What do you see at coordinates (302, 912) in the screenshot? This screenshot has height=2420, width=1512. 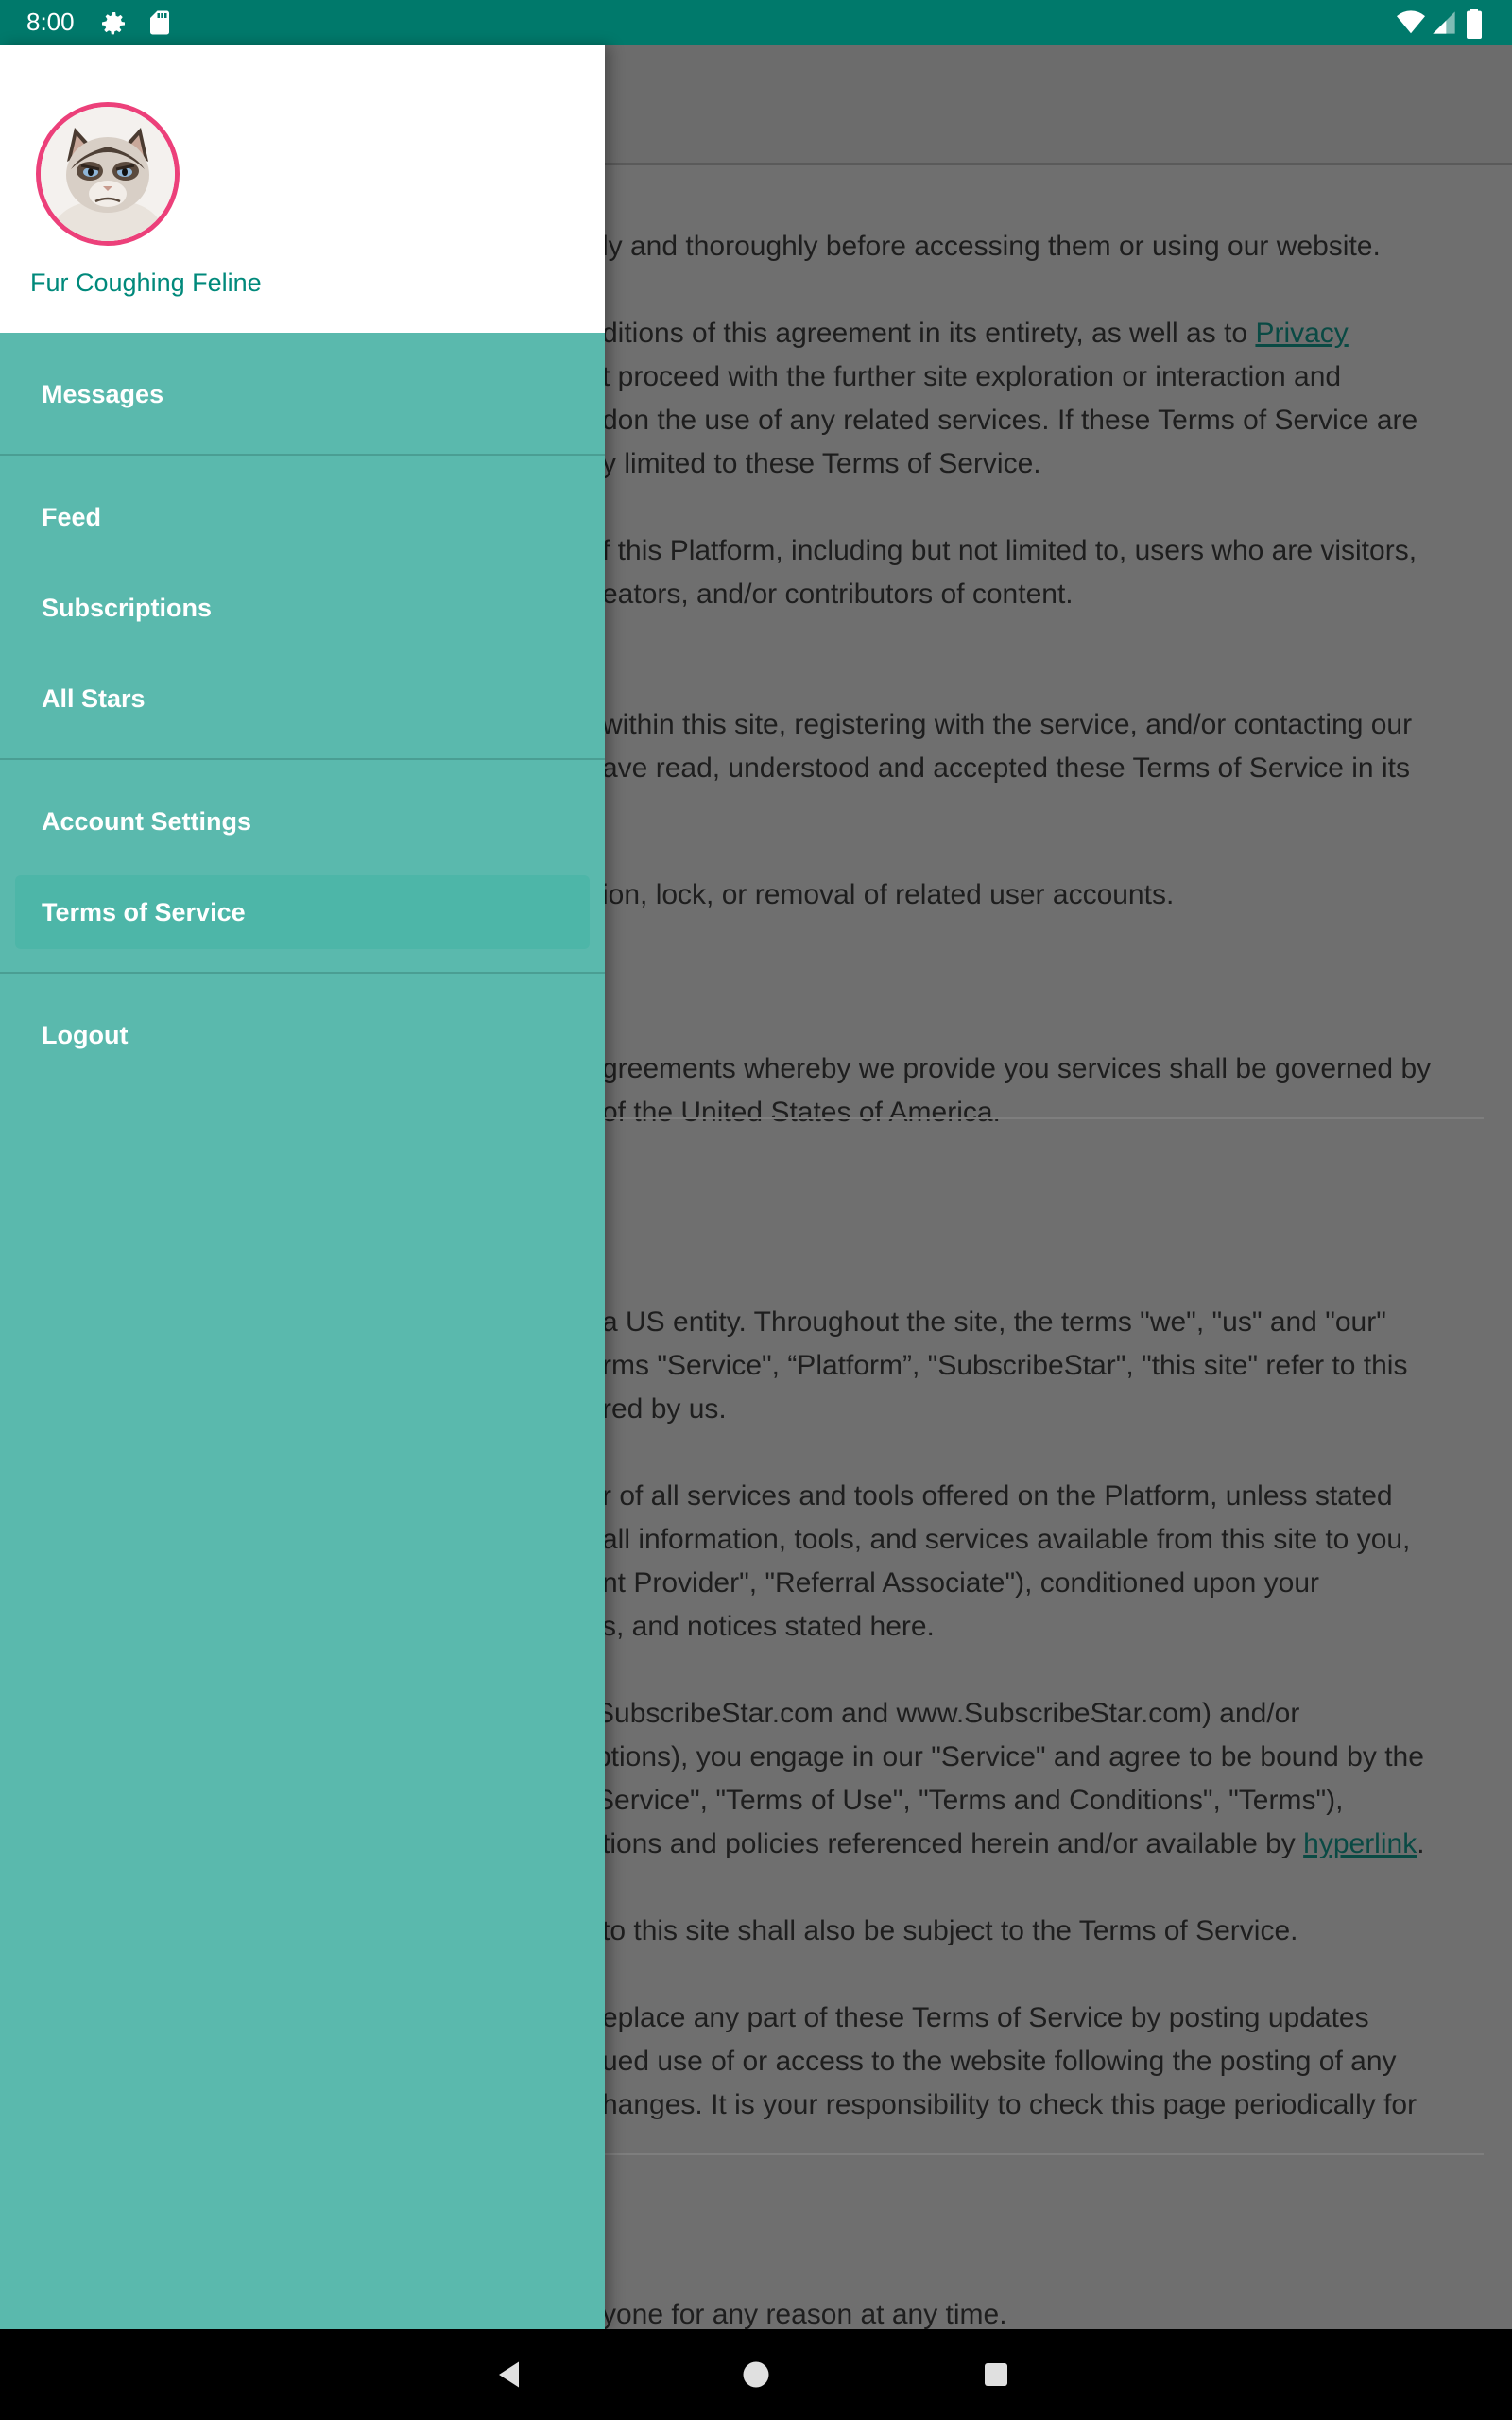 I see `drawer-item-terms-of-service: Terms of Service` at bounding box center [302, 912].